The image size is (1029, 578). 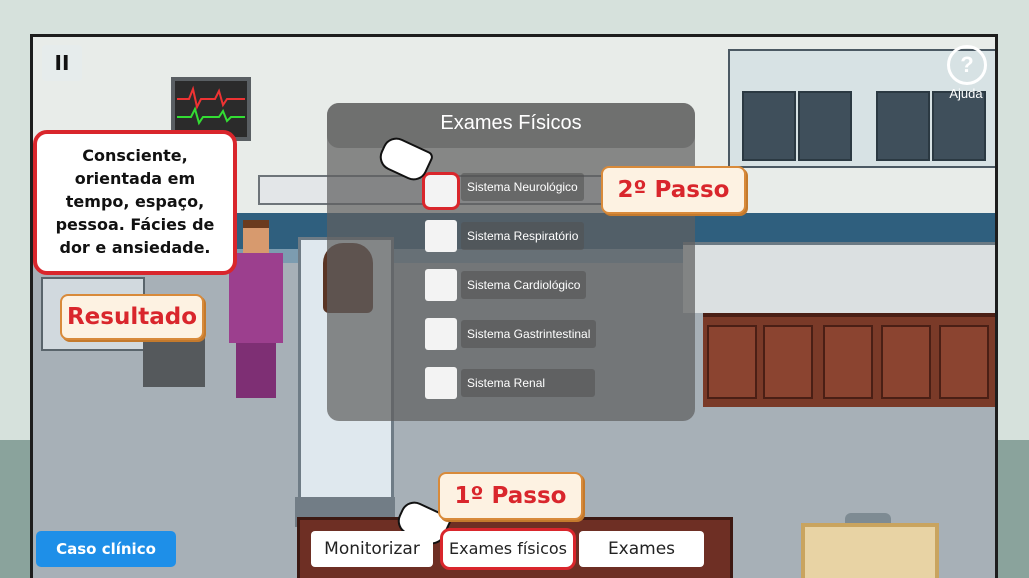 I want to click on result-tag: Resultado, so click(x=132, y=317).